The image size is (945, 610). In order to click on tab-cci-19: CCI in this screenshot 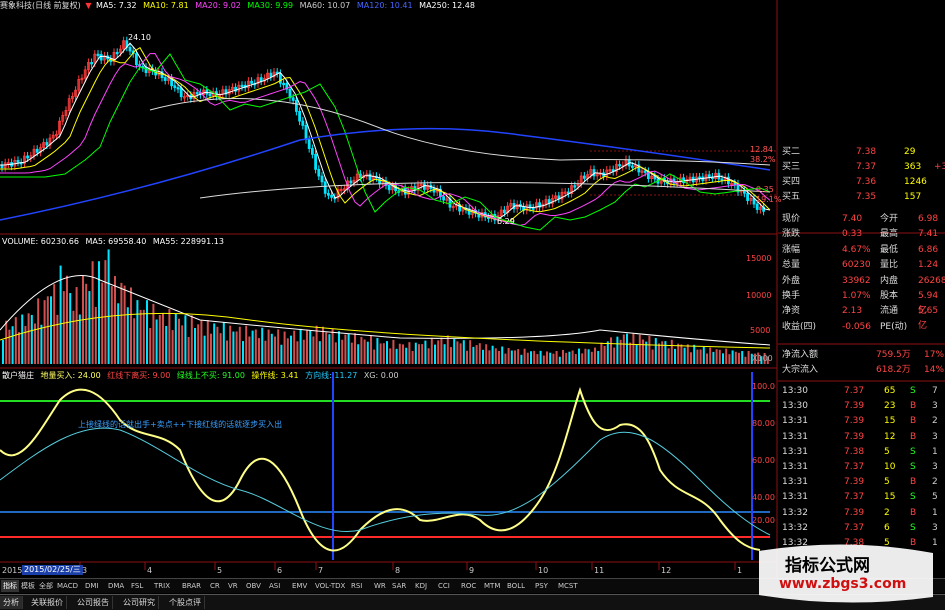, I will do `click(444, 586)`.